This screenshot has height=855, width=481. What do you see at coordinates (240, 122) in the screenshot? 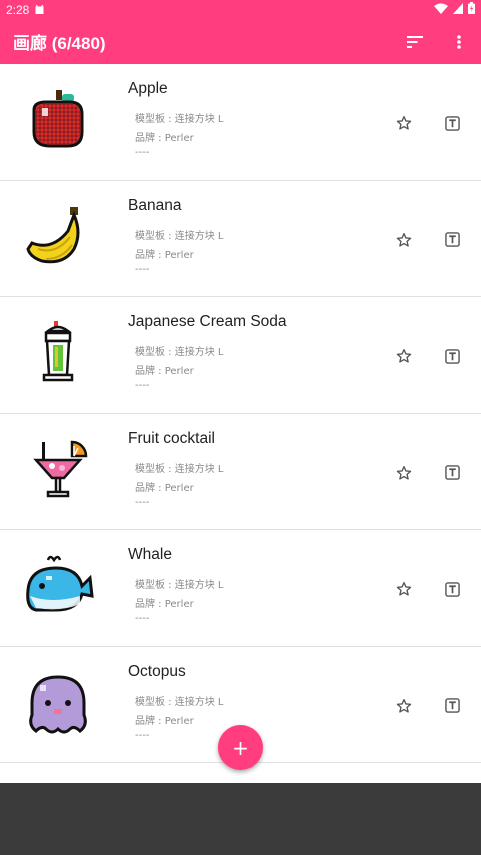
I see `list-item: Apple 模型板 : 连接方块 L 品牌 : Perler ----` at bounding box center [240, 122].